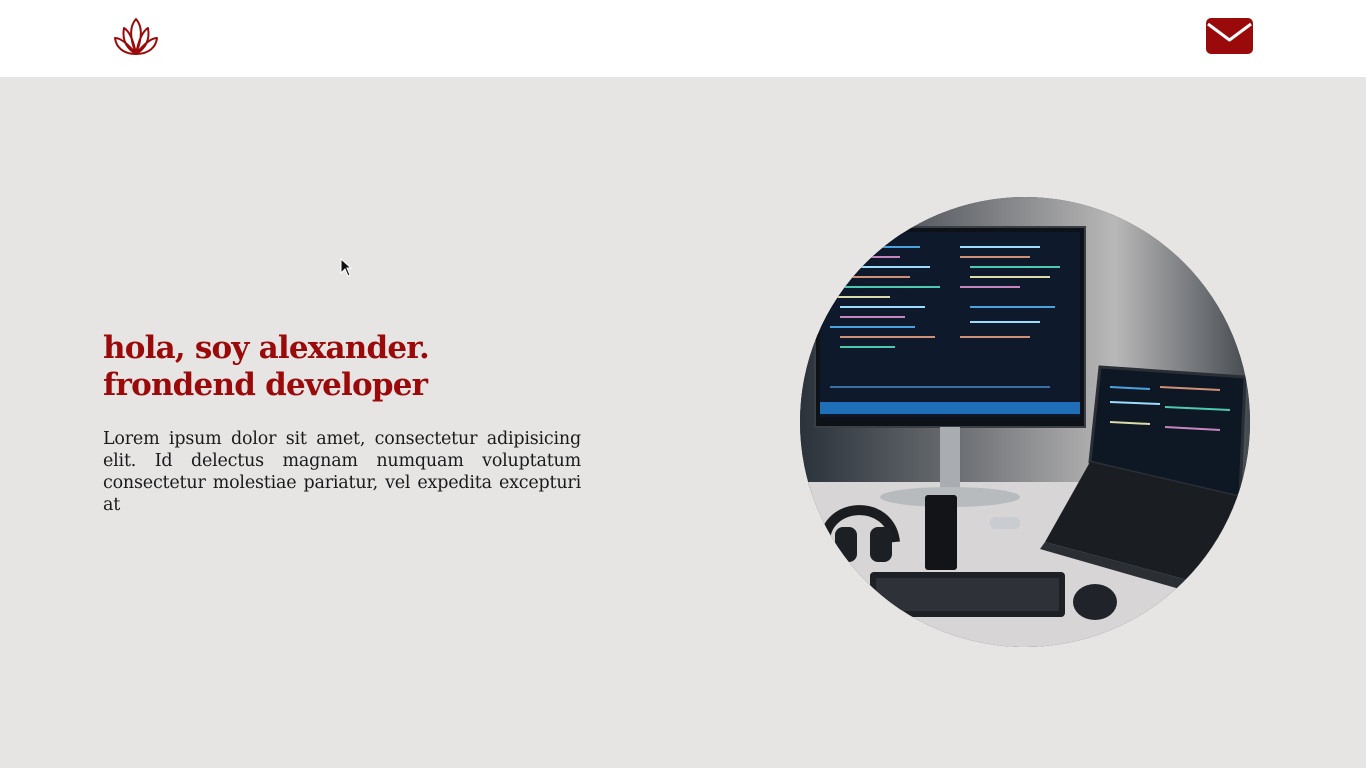  I want to click on lotus-icon, so click(136, 36).